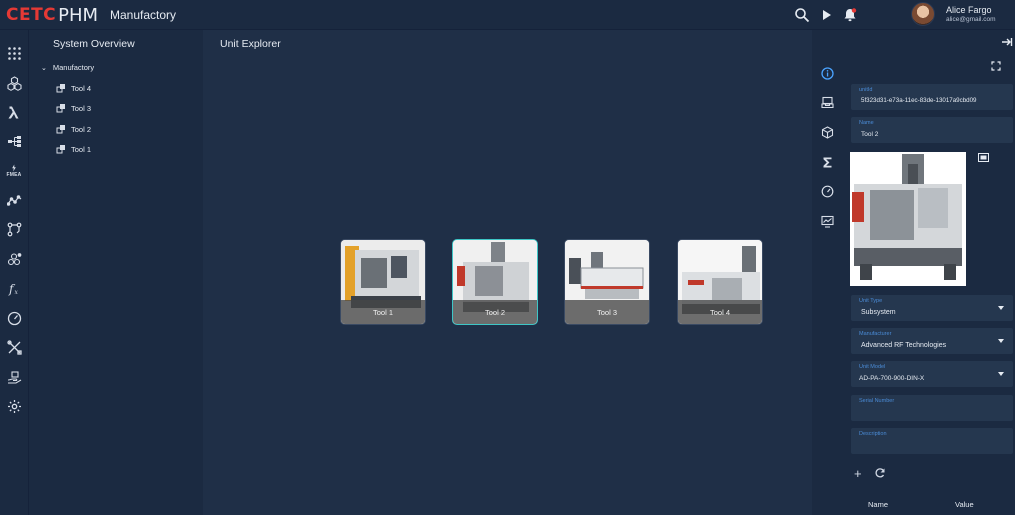 This screenshot has width=1015, height=515. Describe the element at coordinates (932, 341) in the screenshot. I see `manufacturer-select: Manufacturer Advanced RF Technologies` at that location.